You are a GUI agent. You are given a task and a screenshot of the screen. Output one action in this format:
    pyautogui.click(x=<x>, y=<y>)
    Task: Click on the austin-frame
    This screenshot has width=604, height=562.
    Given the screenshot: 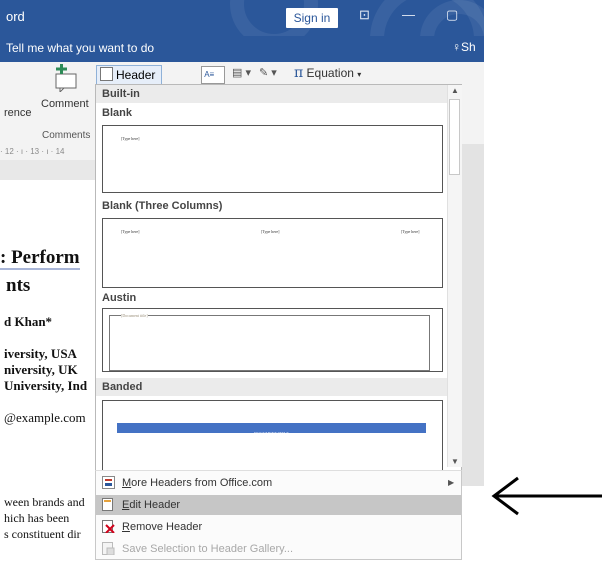 What is the action you would take?
    pyautogui.click(x=269, y=343)
    